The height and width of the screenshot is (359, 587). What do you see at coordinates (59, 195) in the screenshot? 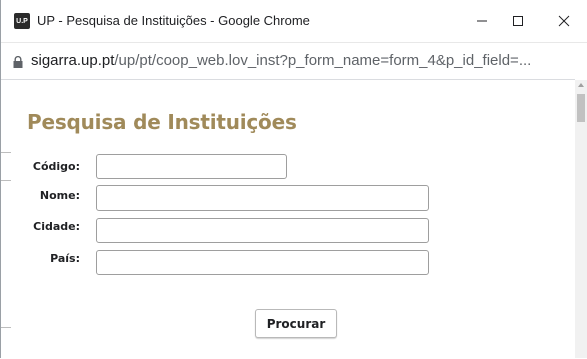
I see `nome-label: Nome:` at bounding box center [59, 195].